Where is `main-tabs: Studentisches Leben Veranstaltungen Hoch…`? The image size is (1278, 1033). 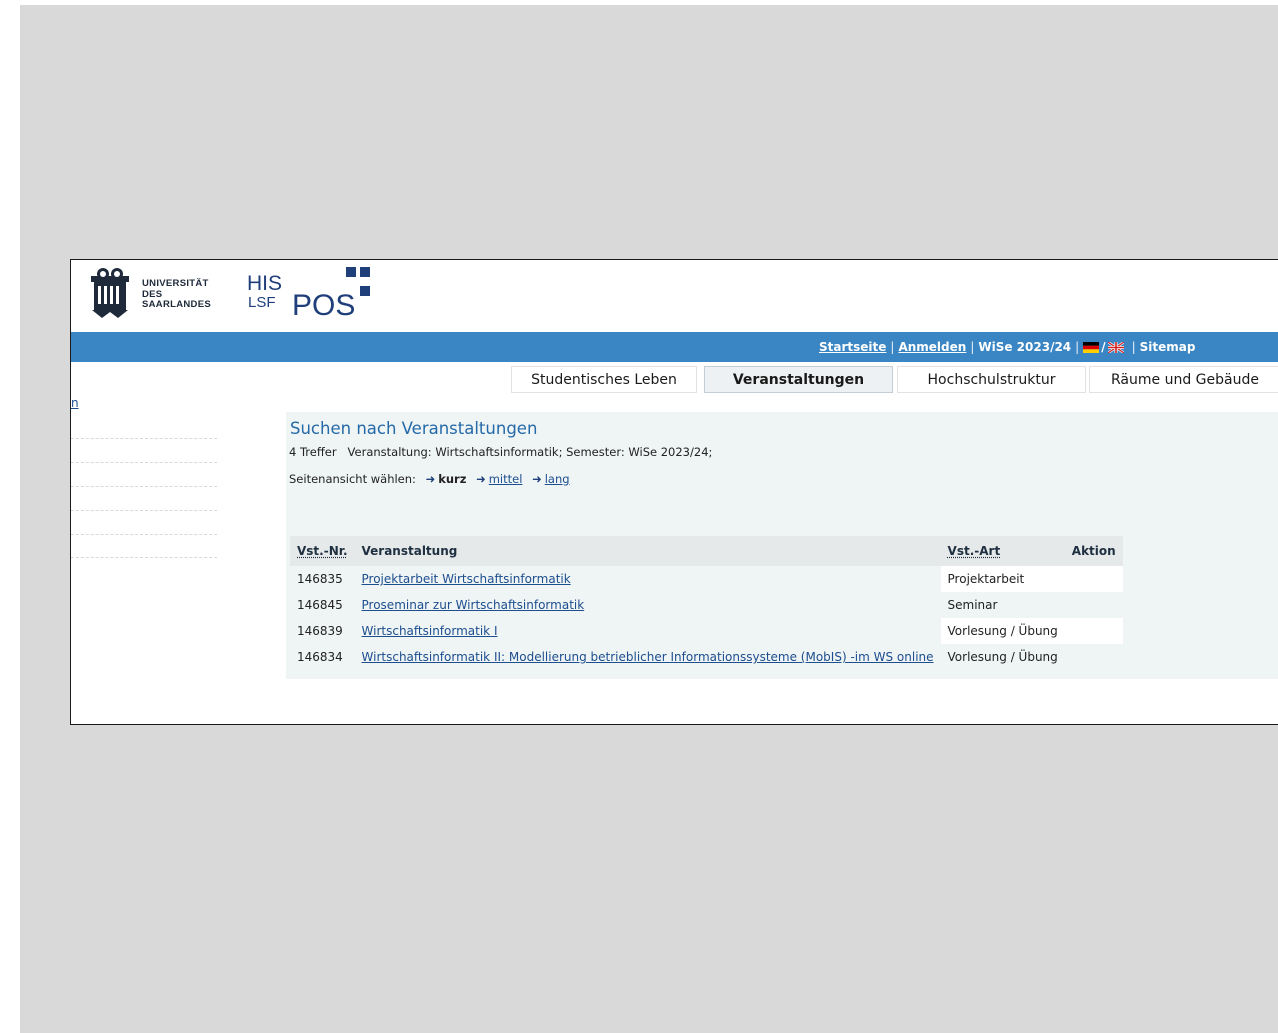
main-tabs: Studentisches Leben Veranstaltungen Hoch… is located at coordinates (674, 380).